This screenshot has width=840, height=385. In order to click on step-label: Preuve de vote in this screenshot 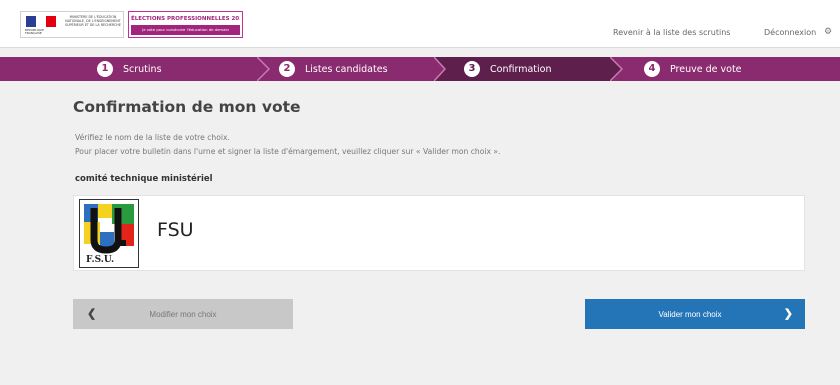, I will do `click(706, 69)`.